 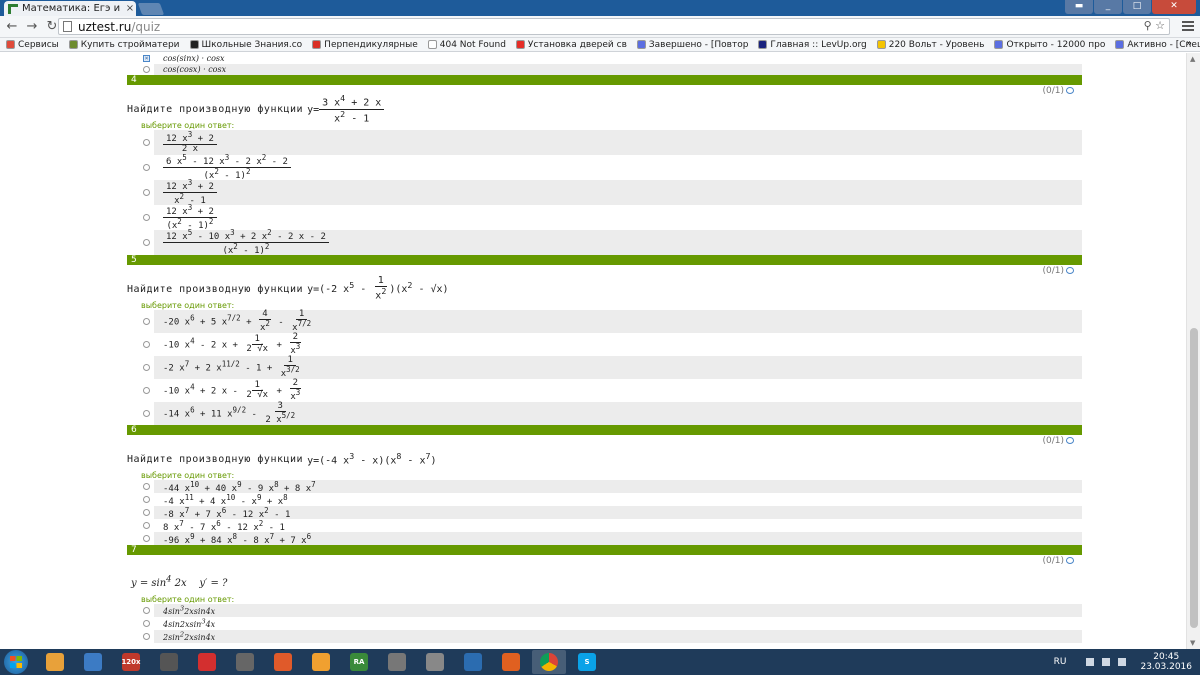 I want to click on network-icon, so click(x=1106, y=662).